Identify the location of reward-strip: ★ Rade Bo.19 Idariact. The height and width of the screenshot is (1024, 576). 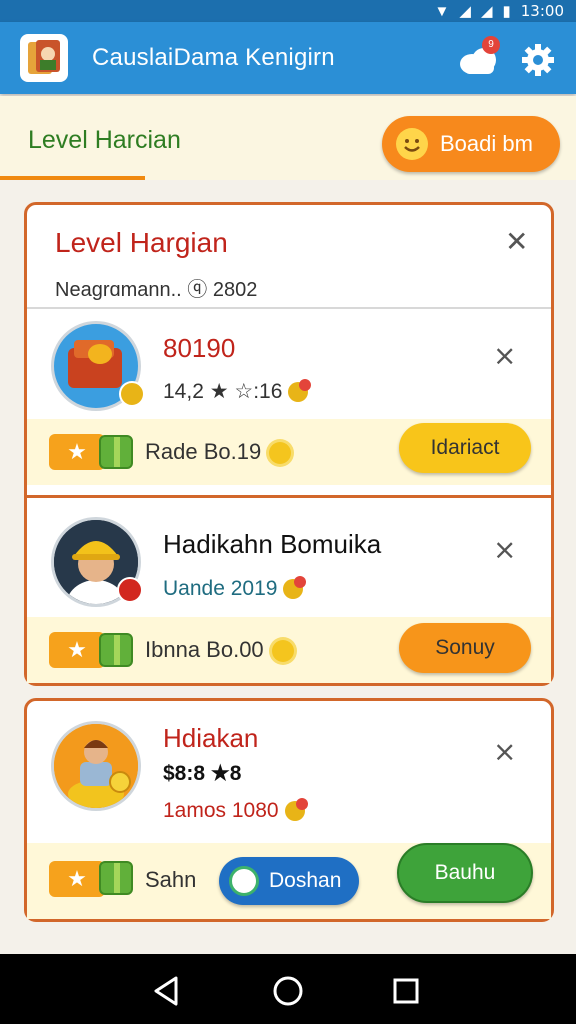
(289, 452).